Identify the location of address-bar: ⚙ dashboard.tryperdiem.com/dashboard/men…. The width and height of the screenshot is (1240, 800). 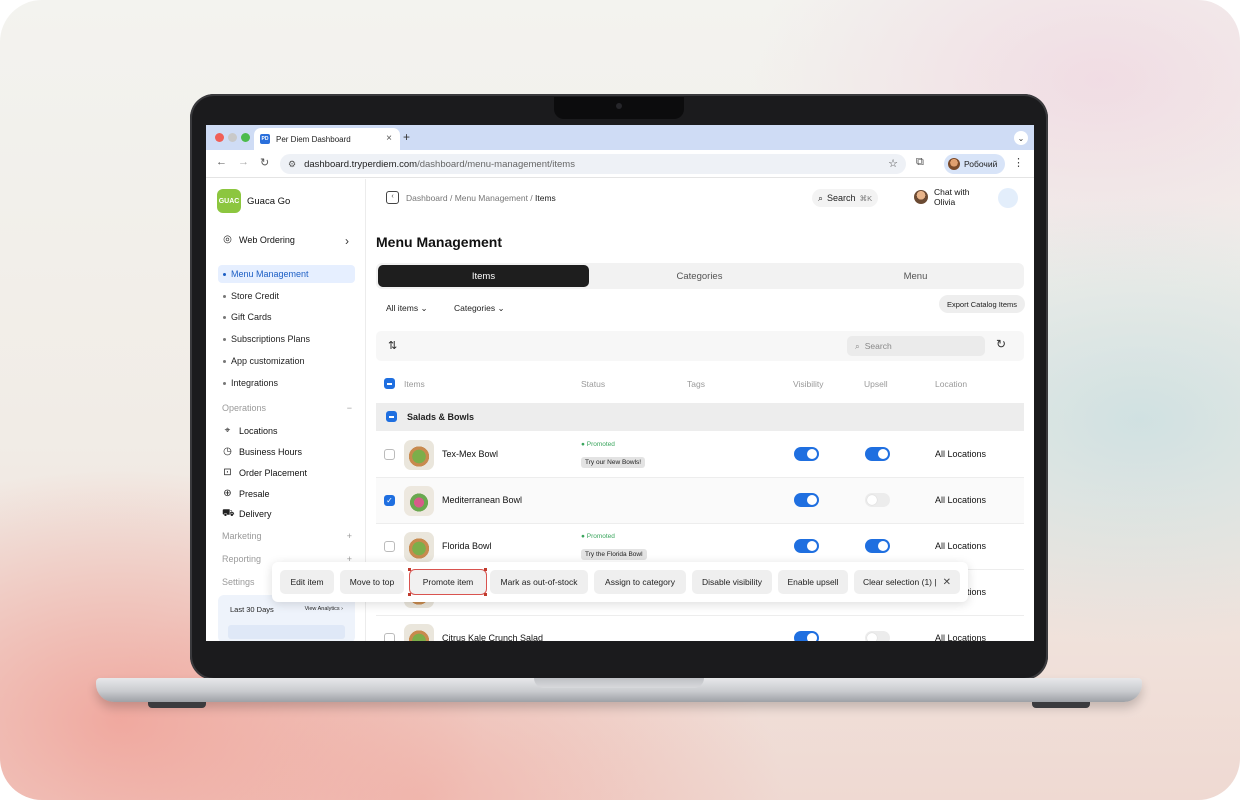
(593, 164).